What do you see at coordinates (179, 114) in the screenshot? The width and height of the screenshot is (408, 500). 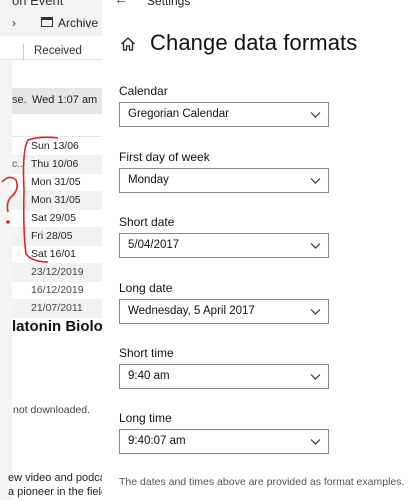 I see `calendar-value: Gregorian Calendar` at bounding box center [179, 114].